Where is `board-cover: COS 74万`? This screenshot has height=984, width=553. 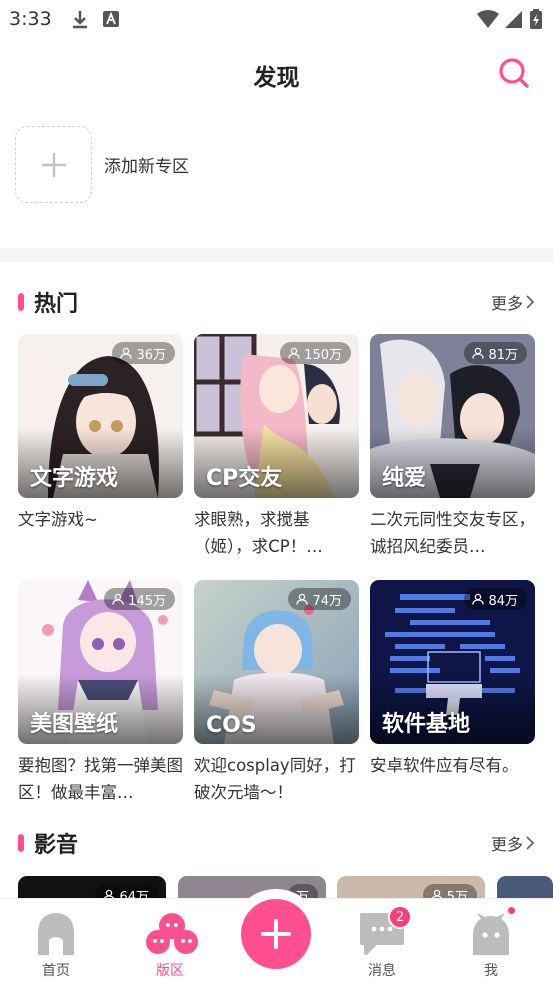 board-cover: COS 74万 is located at coordinates (276, 662).